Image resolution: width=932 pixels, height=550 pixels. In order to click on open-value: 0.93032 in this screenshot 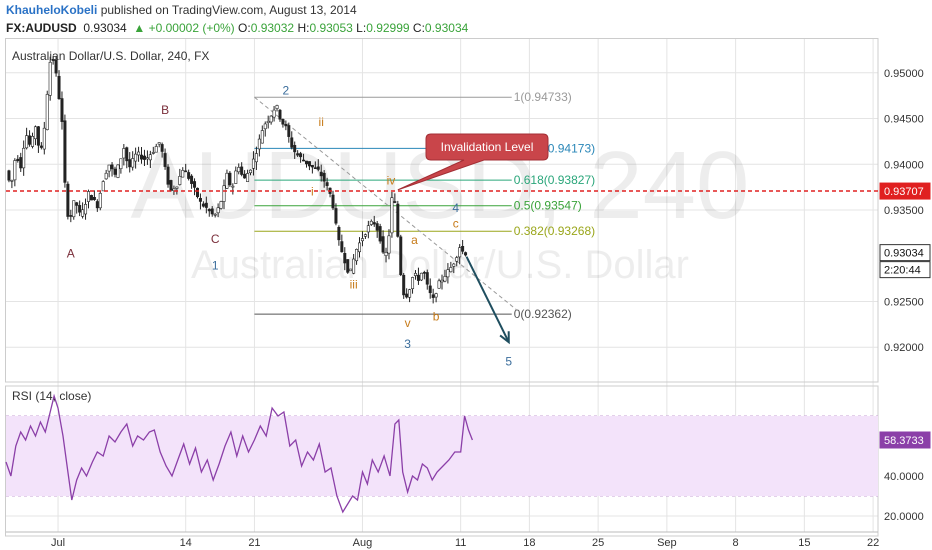, I will do `click(272, 28)`.